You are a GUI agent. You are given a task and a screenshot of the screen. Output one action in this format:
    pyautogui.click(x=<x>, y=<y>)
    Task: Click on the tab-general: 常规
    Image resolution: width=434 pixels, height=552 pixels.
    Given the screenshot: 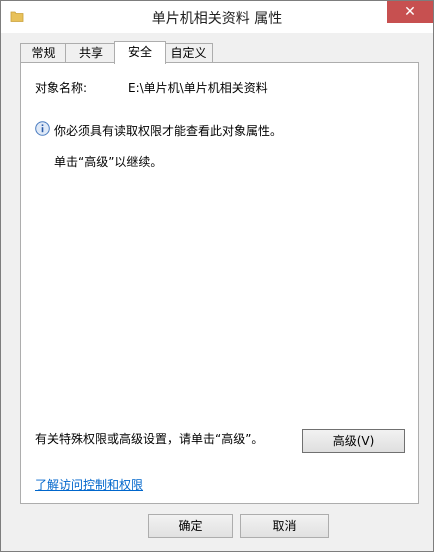 What is the action you would take?
    pyautogui.click(x=43, y=53)
    